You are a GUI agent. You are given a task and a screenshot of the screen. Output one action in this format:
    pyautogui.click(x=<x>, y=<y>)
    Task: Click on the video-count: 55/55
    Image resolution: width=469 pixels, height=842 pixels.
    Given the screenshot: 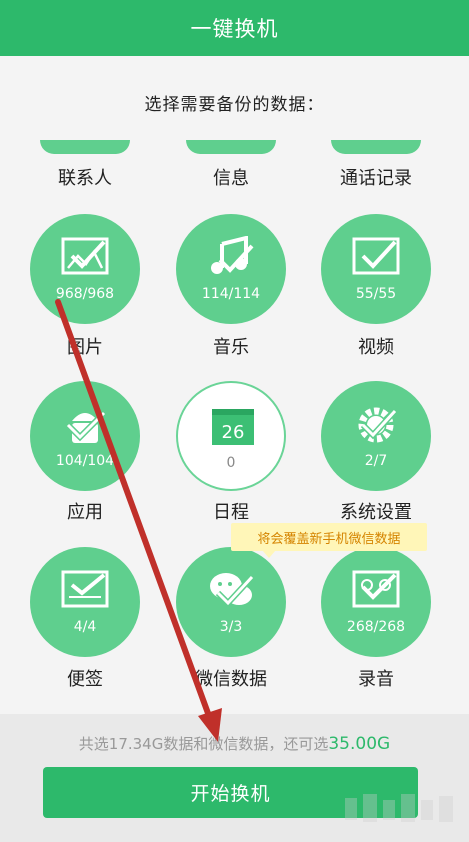 What is the action you would take?
    pyautogui.click(x=376, y=294)
    